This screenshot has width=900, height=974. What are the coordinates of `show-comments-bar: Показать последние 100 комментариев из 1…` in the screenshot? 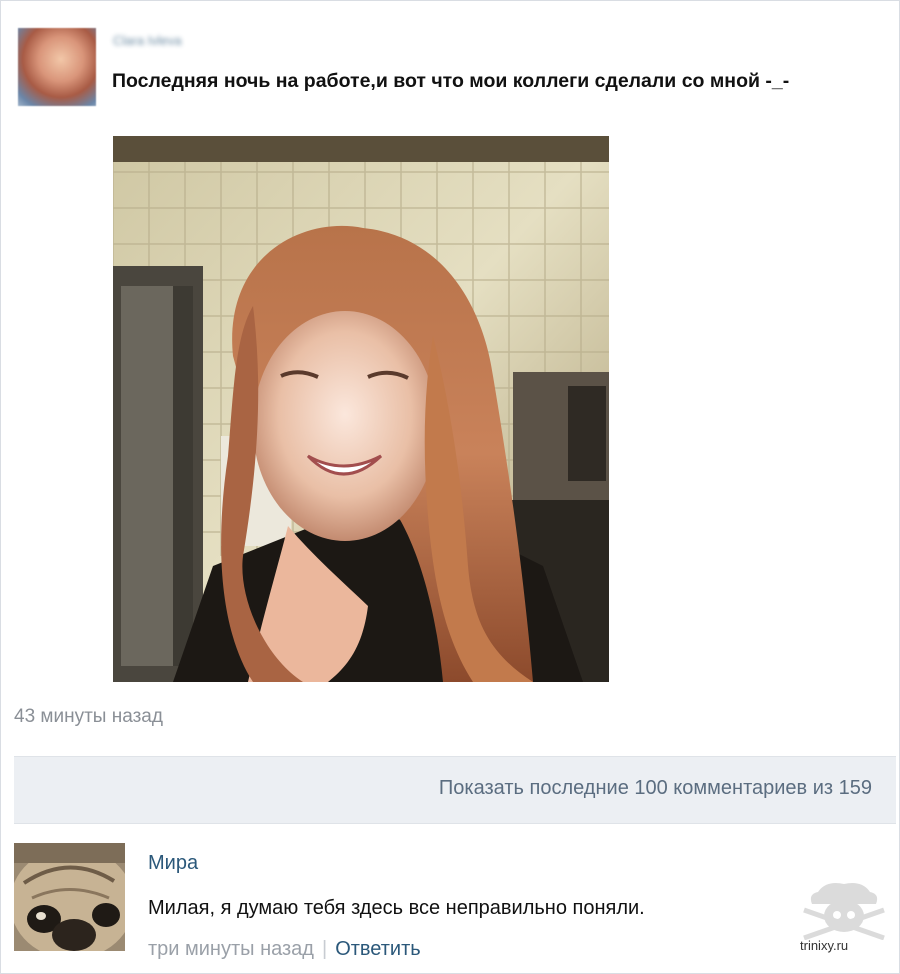 It's located at (455, 790).